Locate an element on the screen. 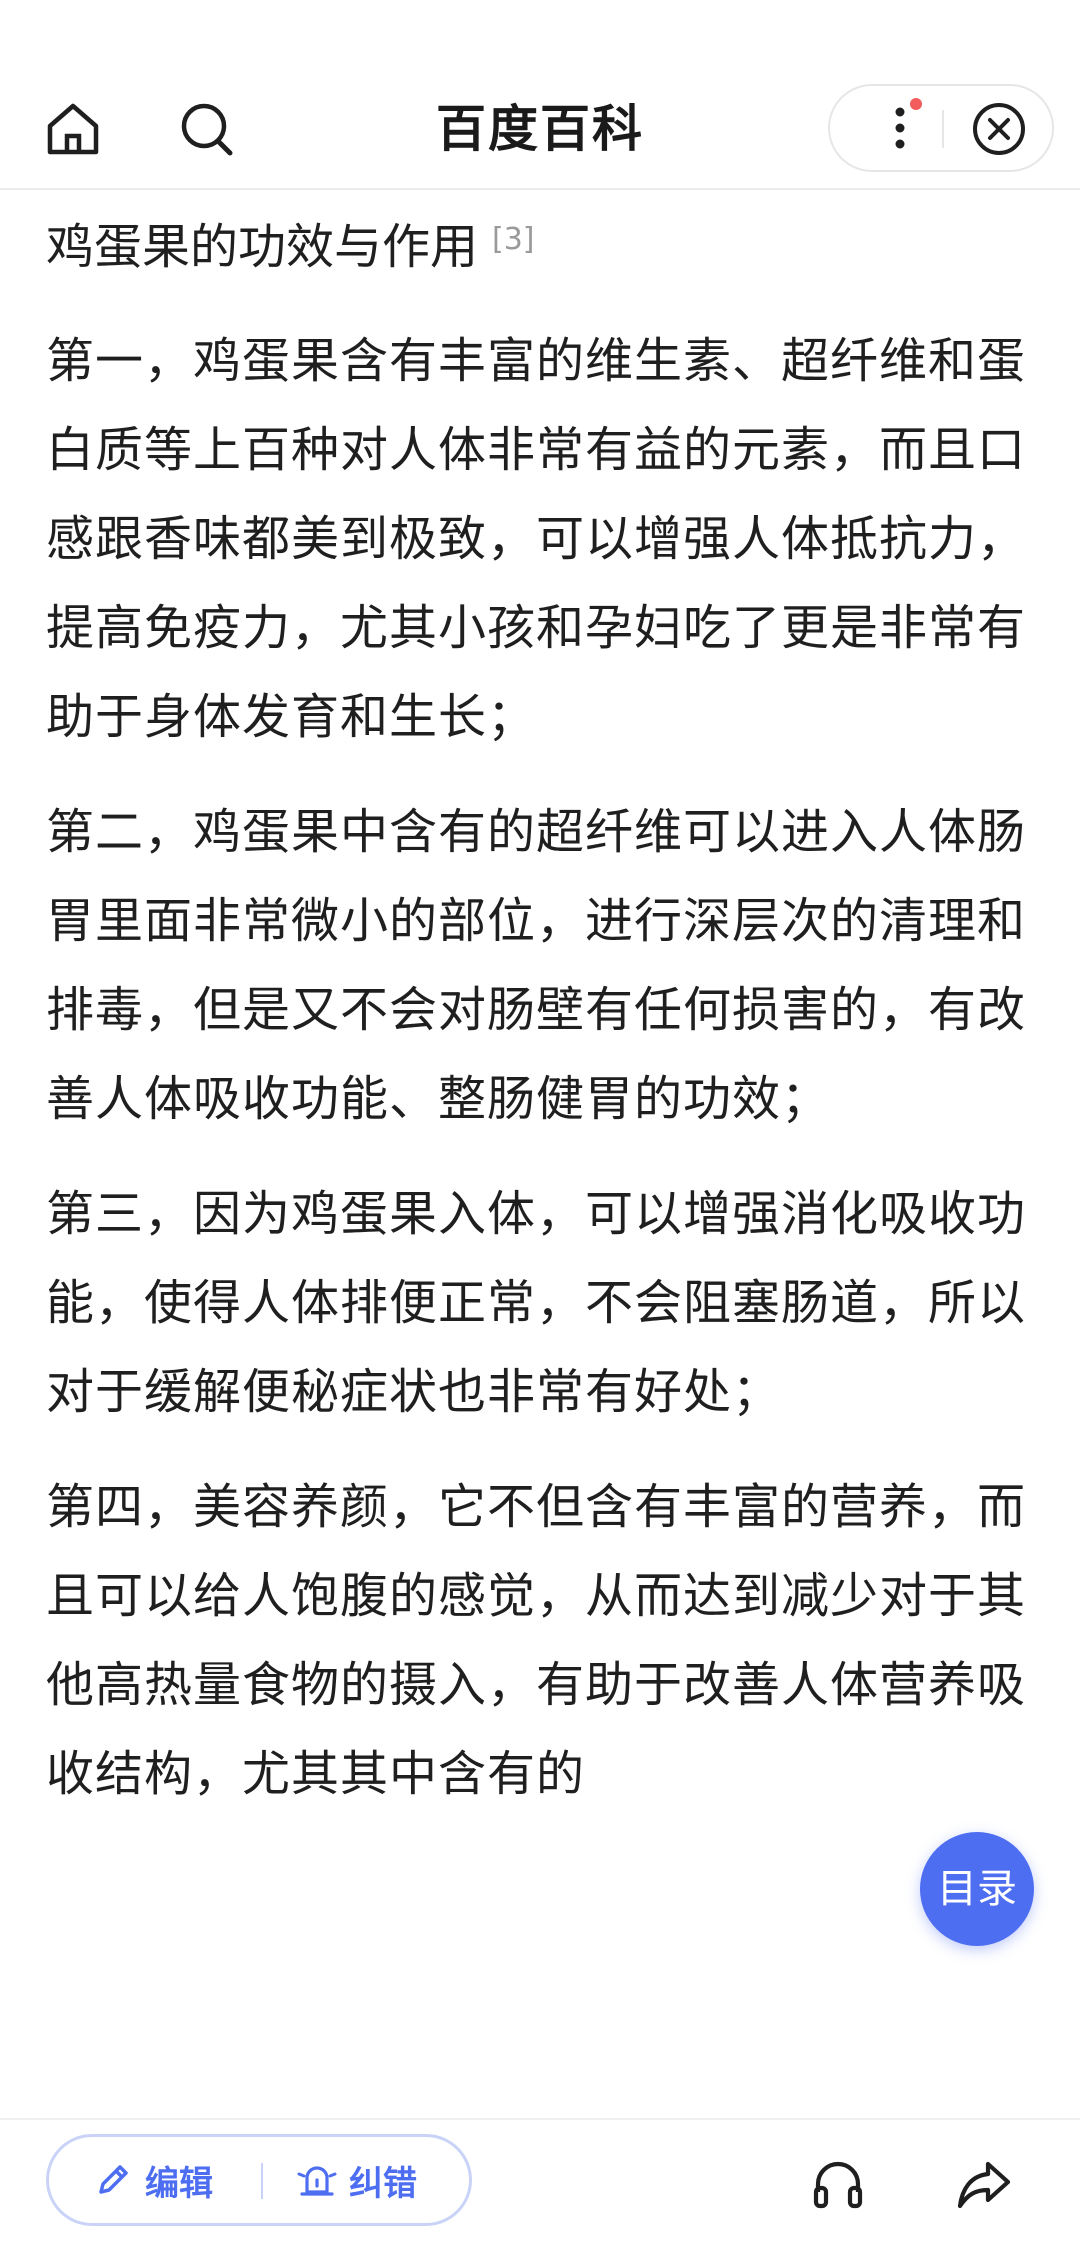  fix-button: 纠错 is located at coordinates (357, 2180).